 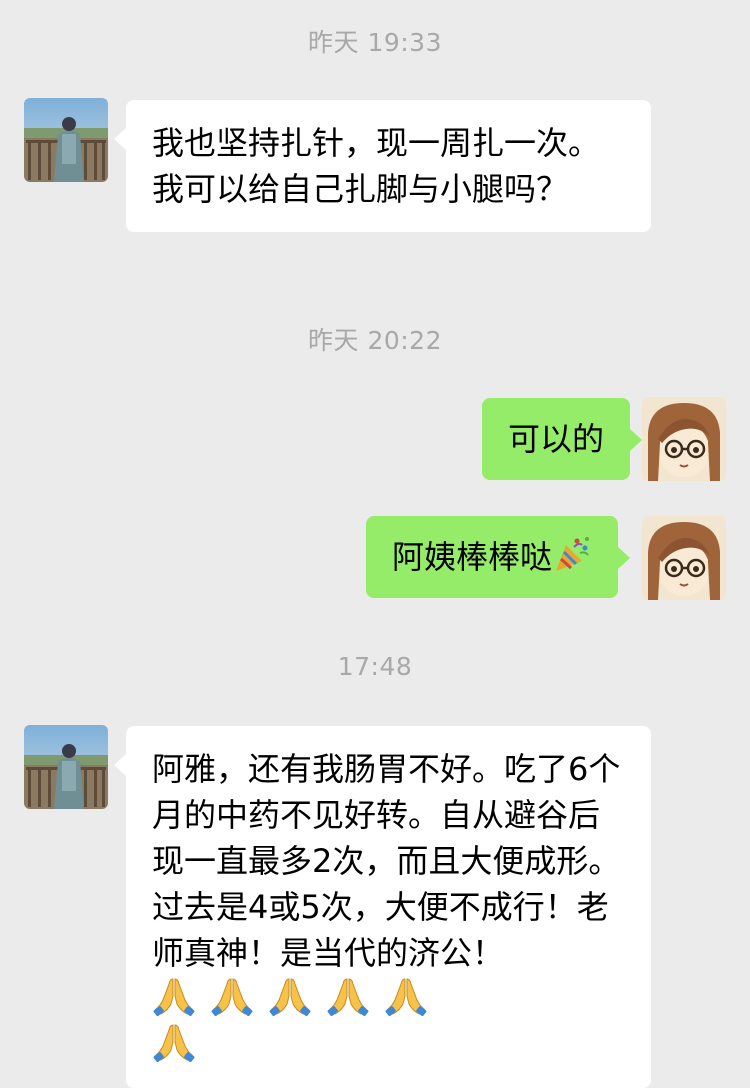 What do you see at coordinates (376, 166) in the screenshot?
I see `message-text: 我也坚持扎针，现一周扎一次。我可以给自己扎脚与小腿吗？` at bounding box center [376, 166].